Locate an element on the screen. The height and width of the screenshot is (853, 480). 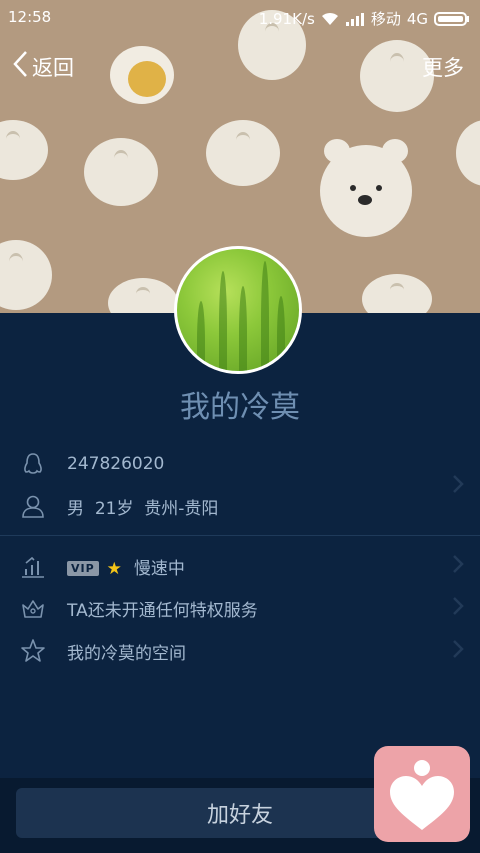
battery-icon is located at coordinates (452, 18).